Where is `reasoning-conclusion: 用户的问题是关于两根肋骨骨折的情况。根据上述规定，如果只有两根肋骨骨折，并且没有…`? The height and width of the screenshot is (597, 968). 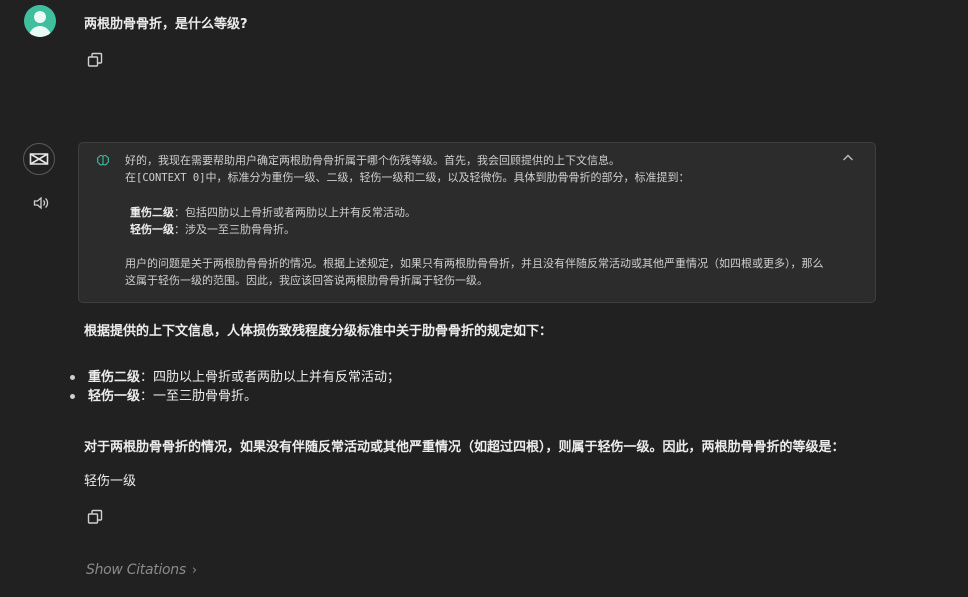 reasoning-conclusion: 用户的问题是关于两根肋骨骨折的情况。根据上述规定，如果只有两根肋骨骨折，并且没有… is located at coordinates (474, 272).